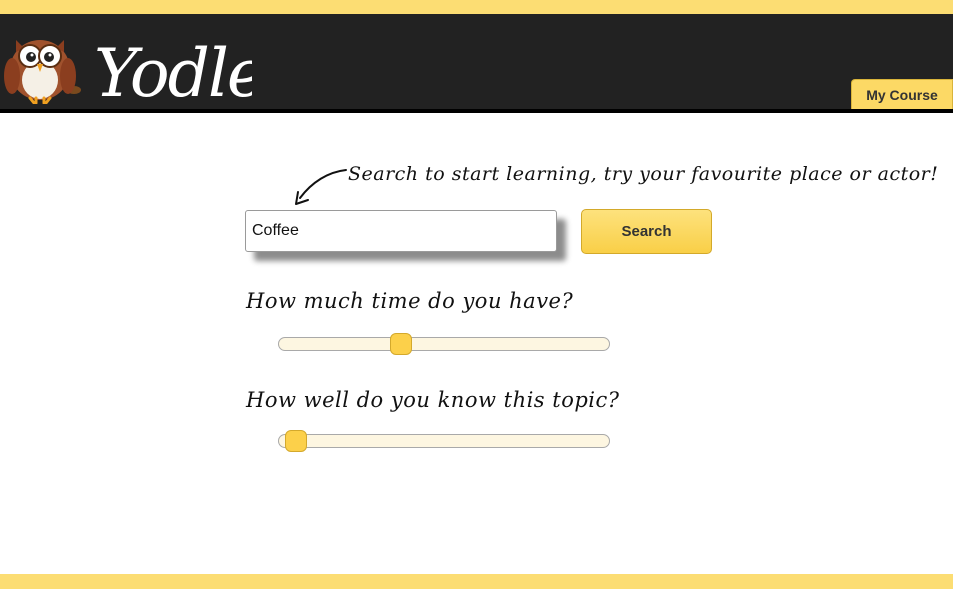 This screenshot has width=953, height=589. Describe the element at coordinates (476, 581) in the screenshot. I see `bottom-accent-stripe` at that location.